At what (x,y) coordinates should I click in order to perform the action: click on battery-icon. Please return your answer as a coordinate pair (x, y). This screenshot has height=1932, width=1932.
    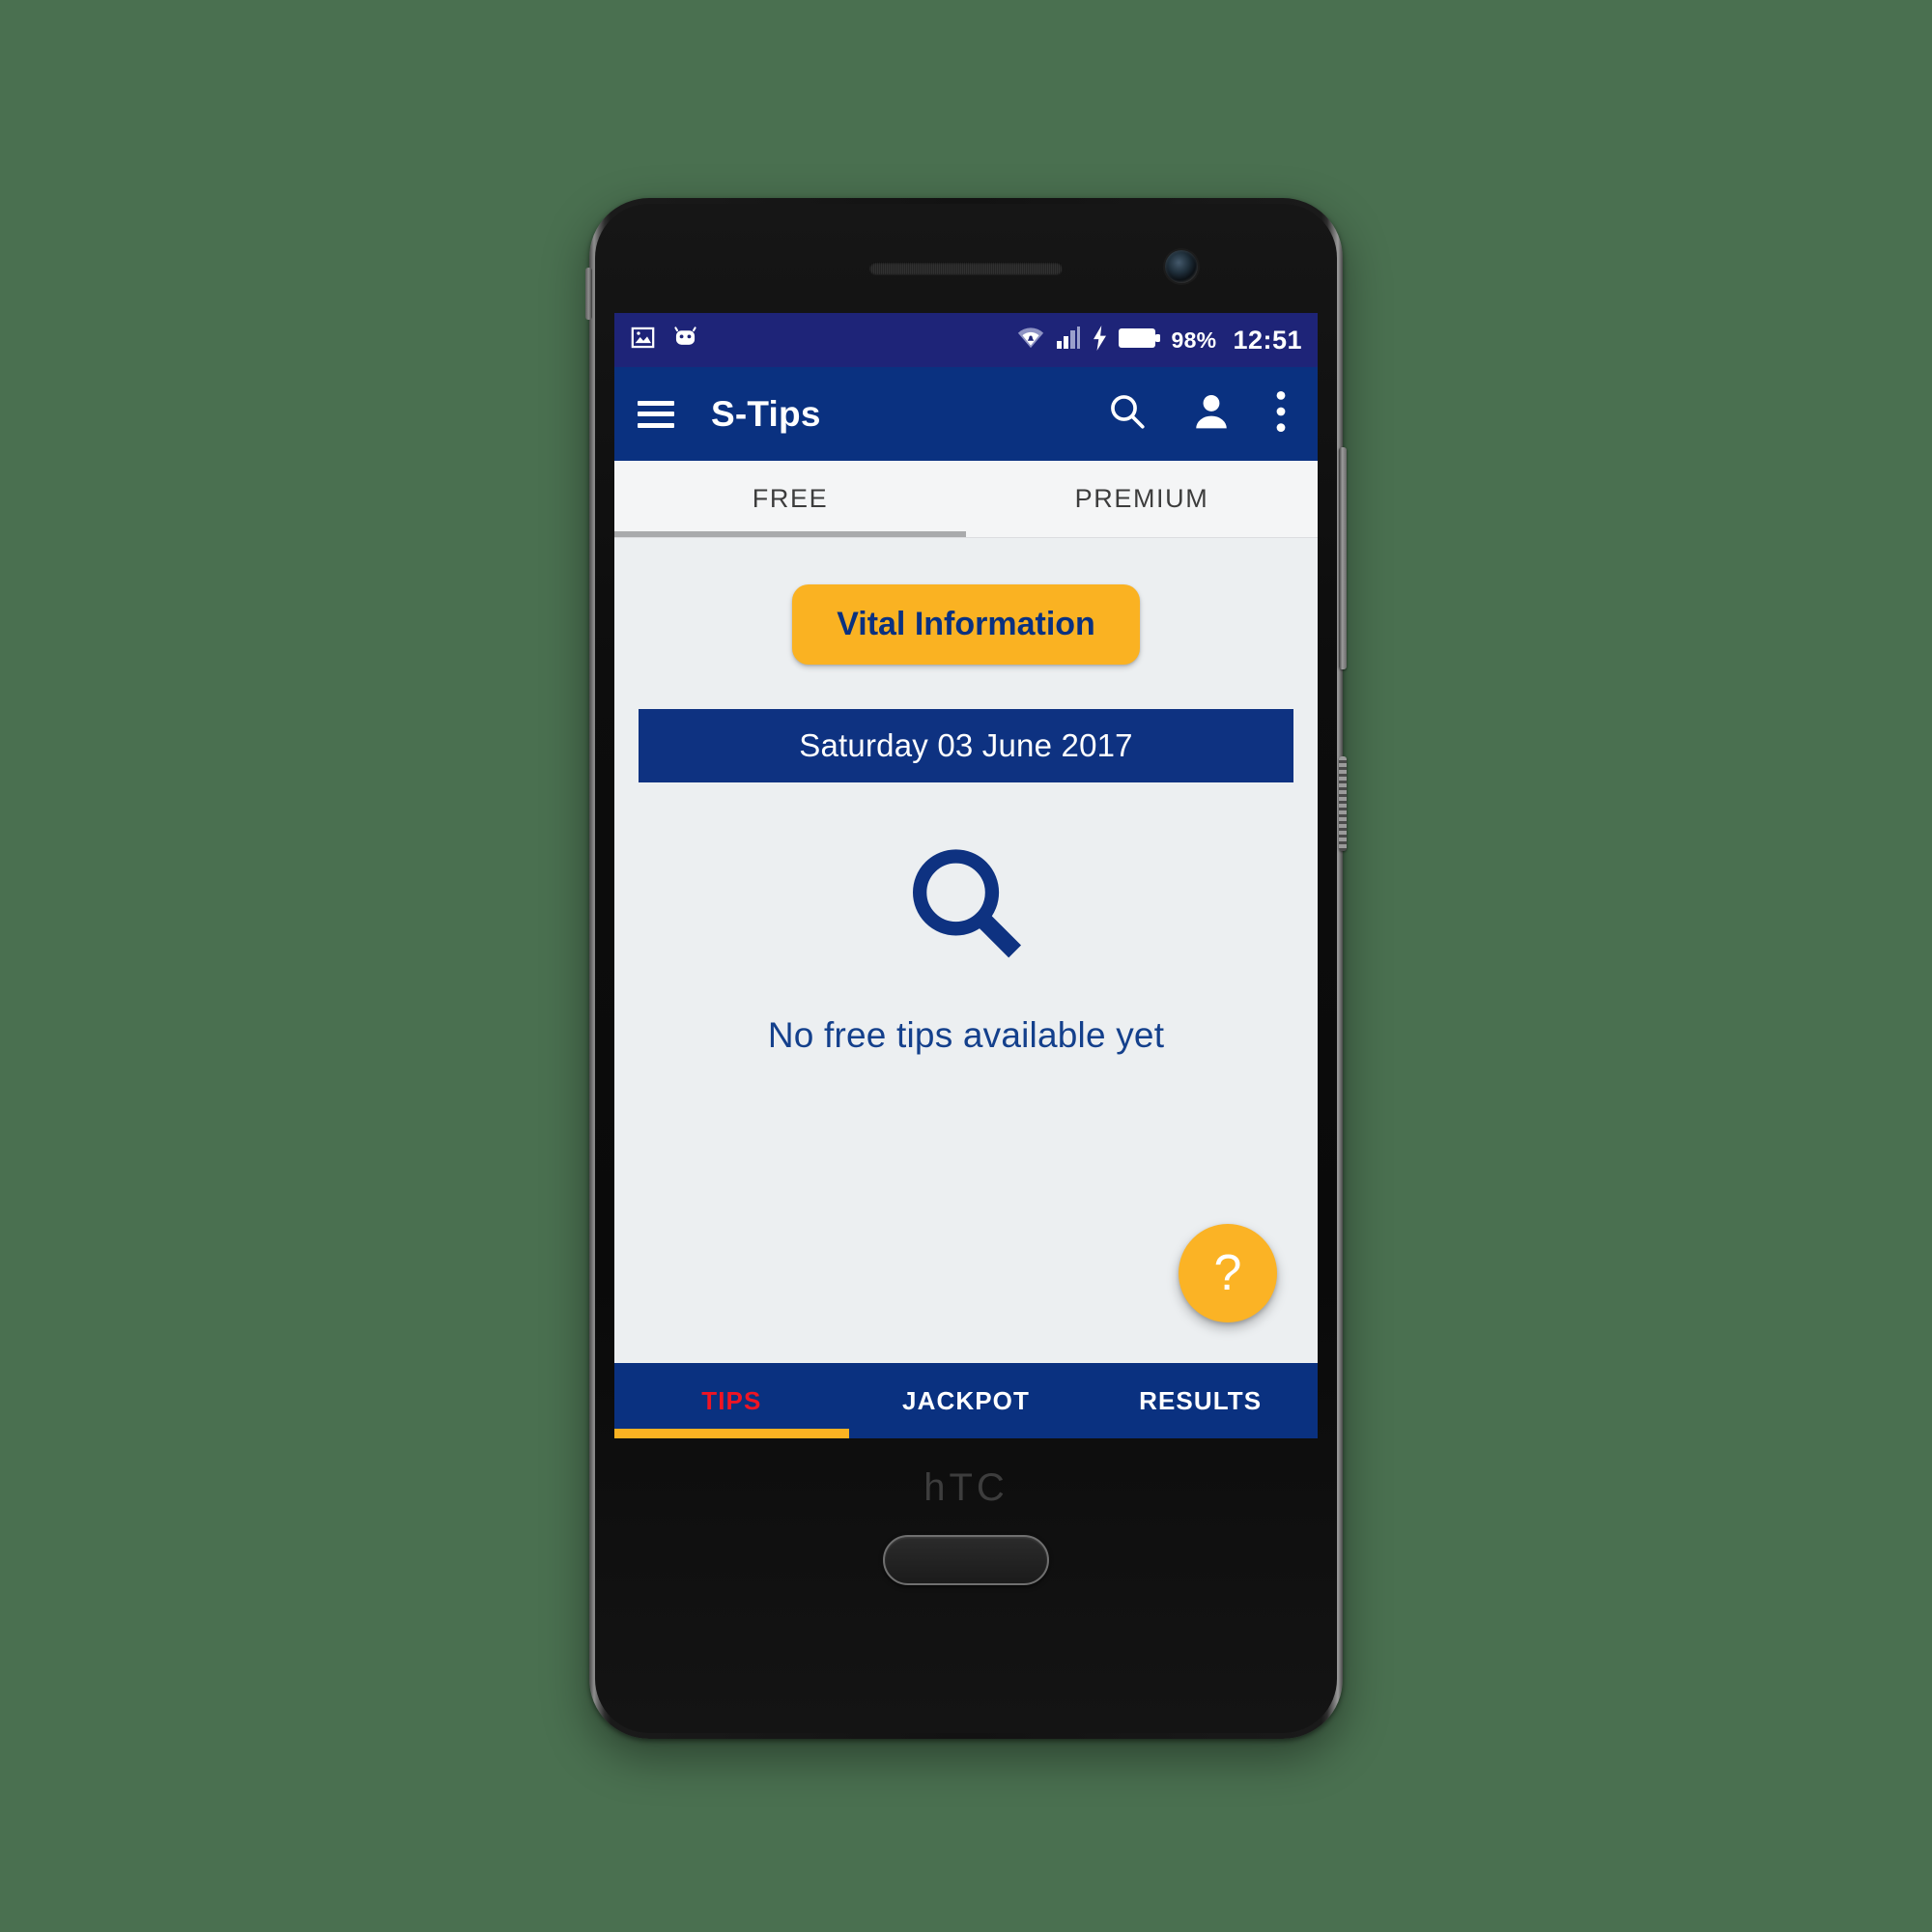
    Looking at the image, I should click on (1139, 341).